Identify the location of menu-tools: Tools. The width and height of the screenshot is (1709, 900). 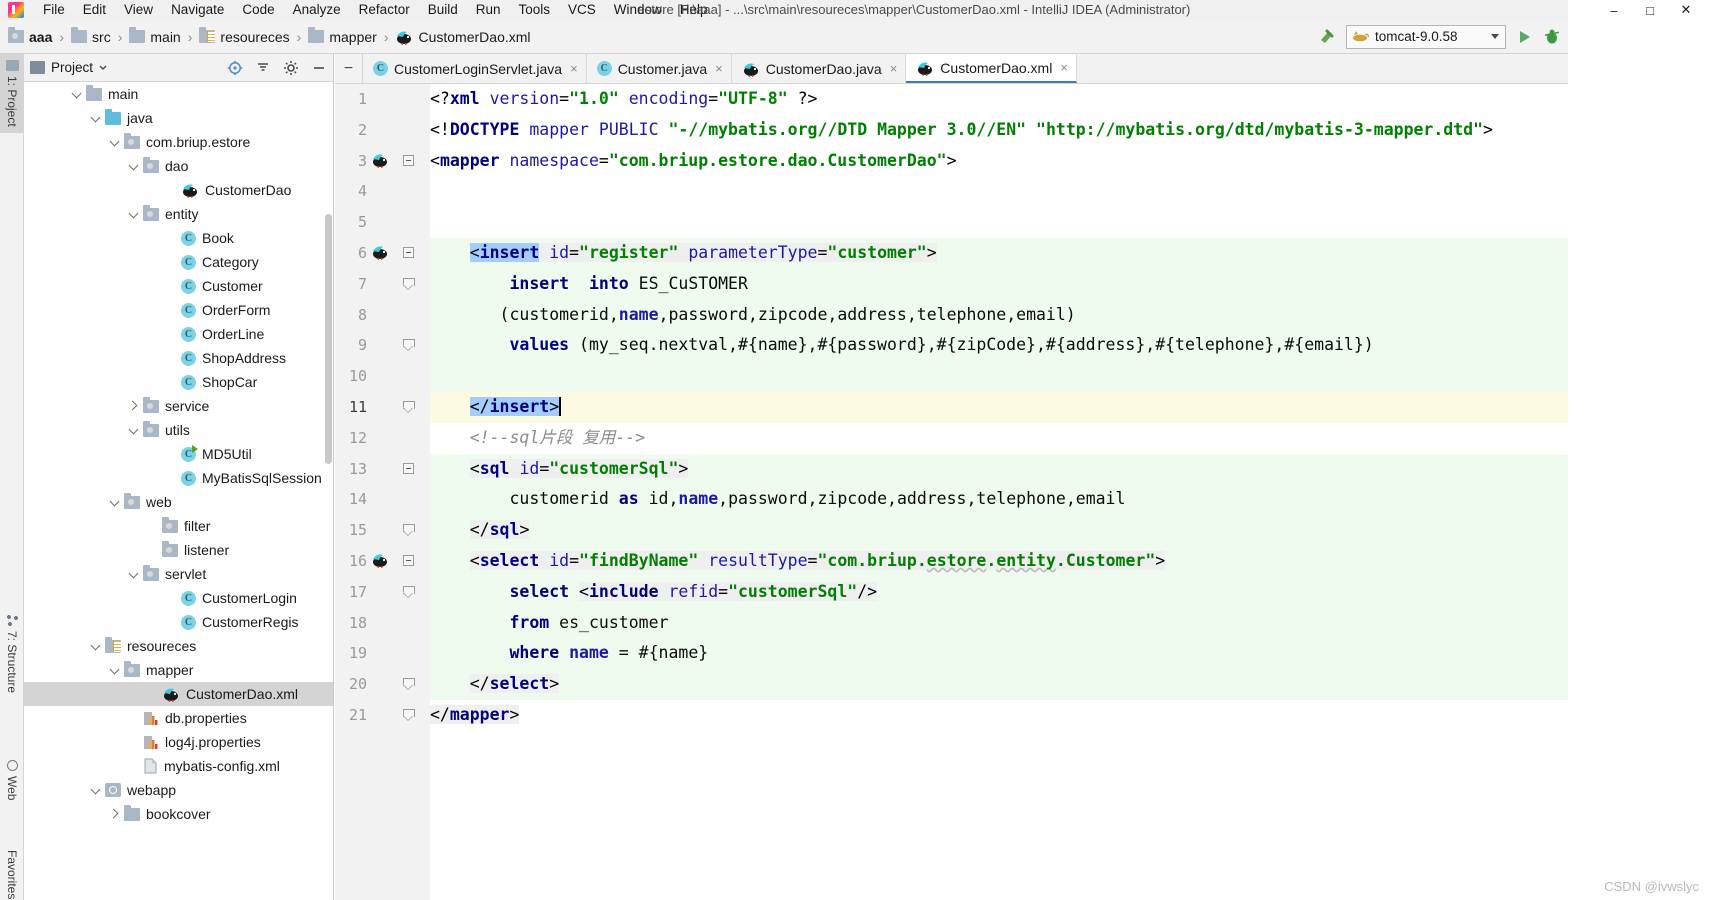
(535, 10).